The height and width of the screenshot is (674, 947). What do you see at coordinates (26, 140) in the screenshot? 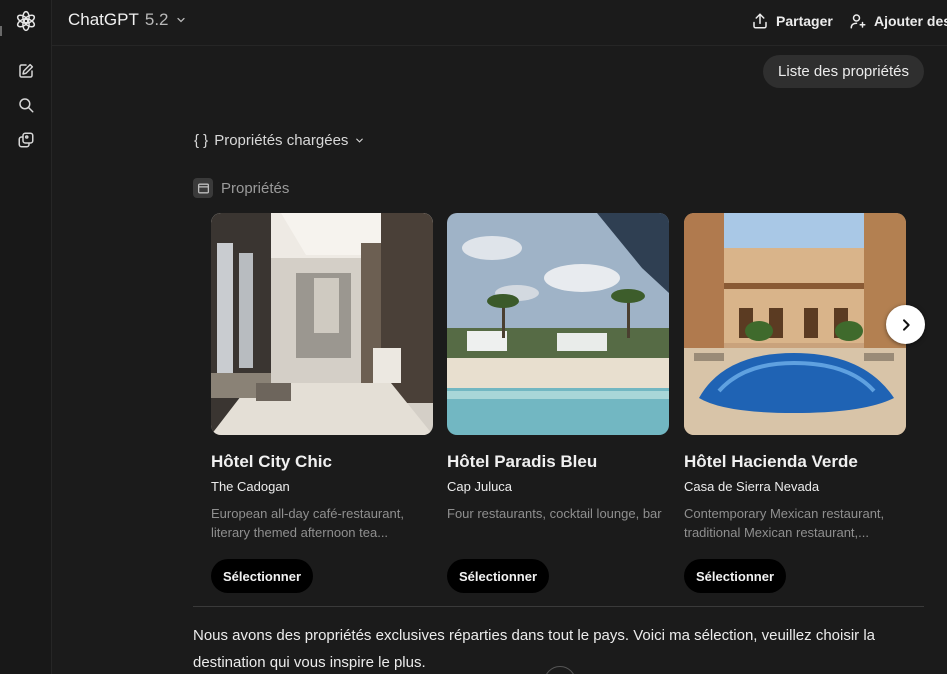
I see `library-icon` at bounding box center [26, 140].